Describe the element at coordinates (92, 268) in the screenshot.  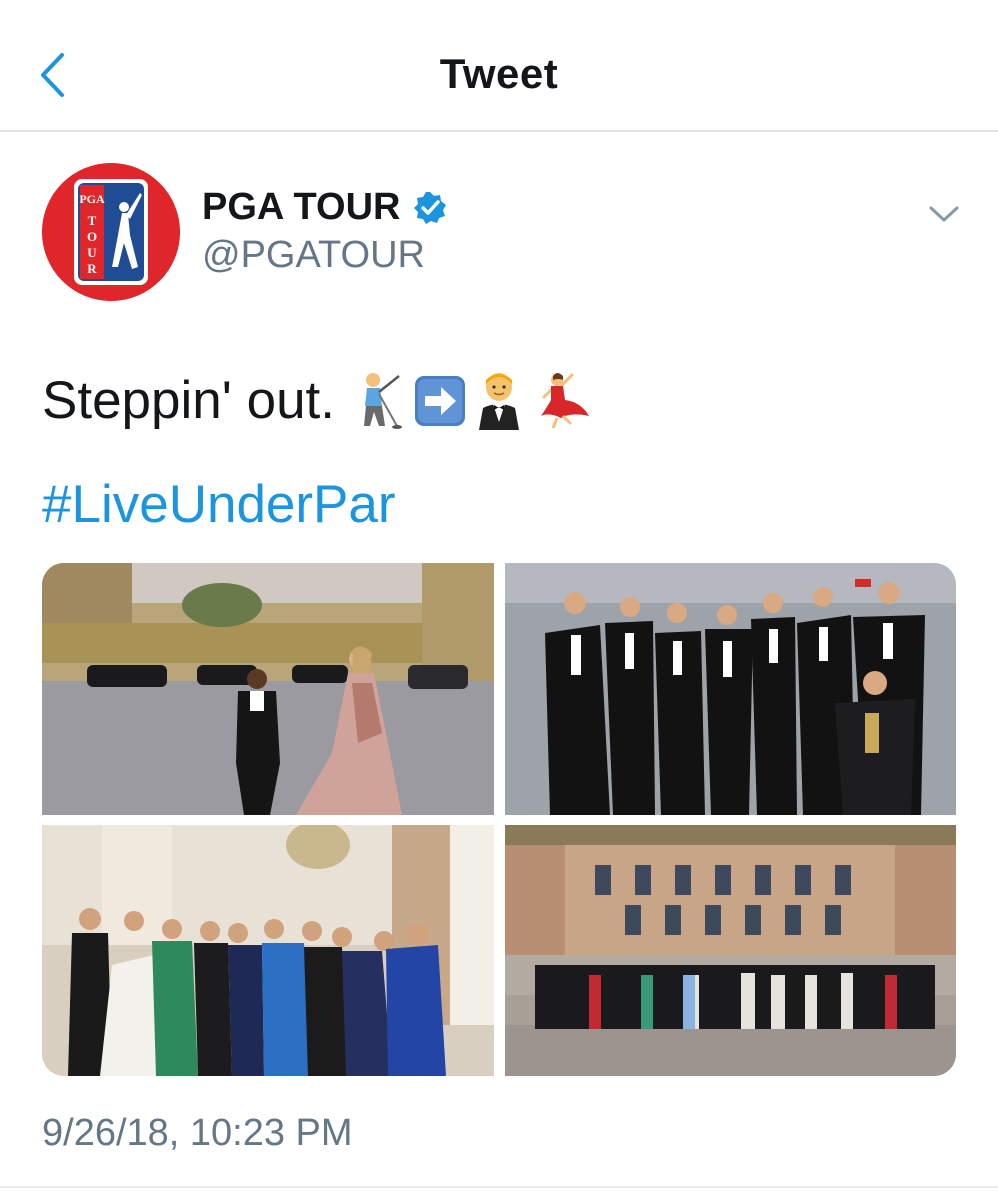
I see `svg-text: R` at that location.